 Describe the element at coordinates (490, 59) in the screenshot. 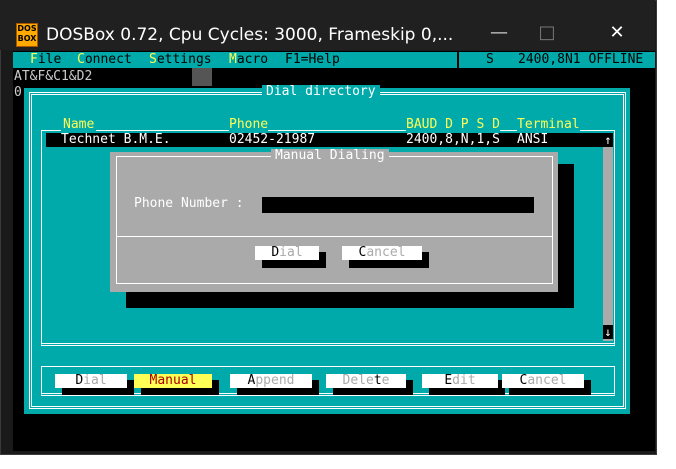

I see `status-s: S` at that location.